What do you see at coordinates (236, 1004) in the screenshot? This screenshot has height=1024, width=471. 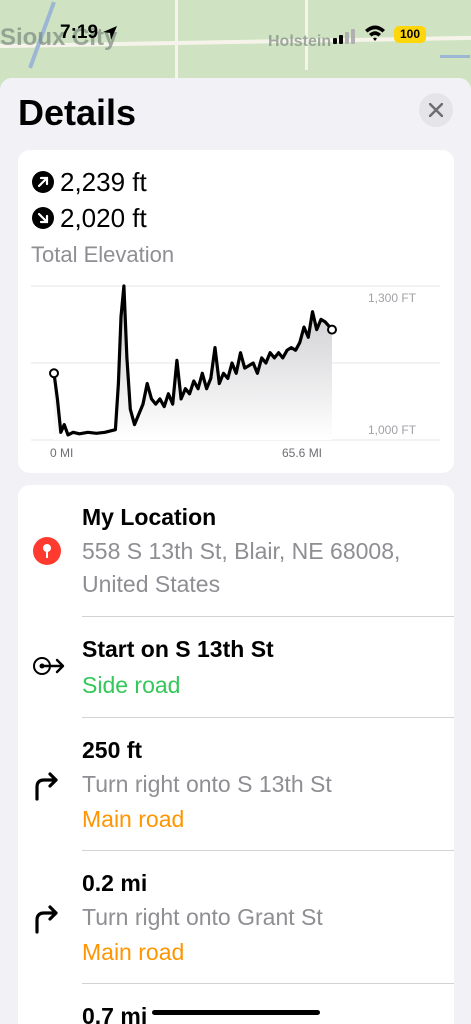 I see `list-item-turn: 0.7 mi` at bounding box center [236, 1004].